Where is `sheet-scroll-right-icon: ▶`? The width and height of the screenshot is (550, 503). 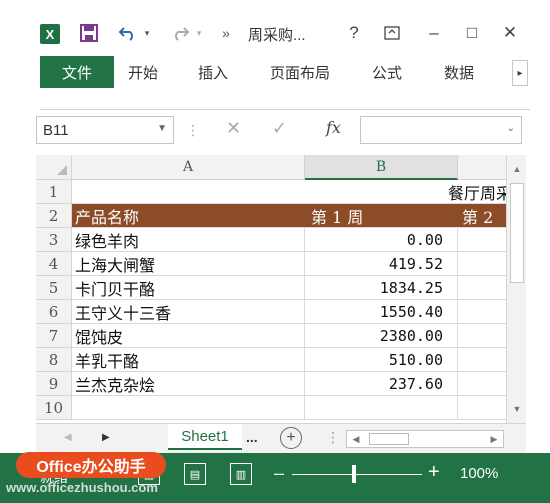 sheet-scroll-right-icon: ▶ is located at coordinates (106, 437).